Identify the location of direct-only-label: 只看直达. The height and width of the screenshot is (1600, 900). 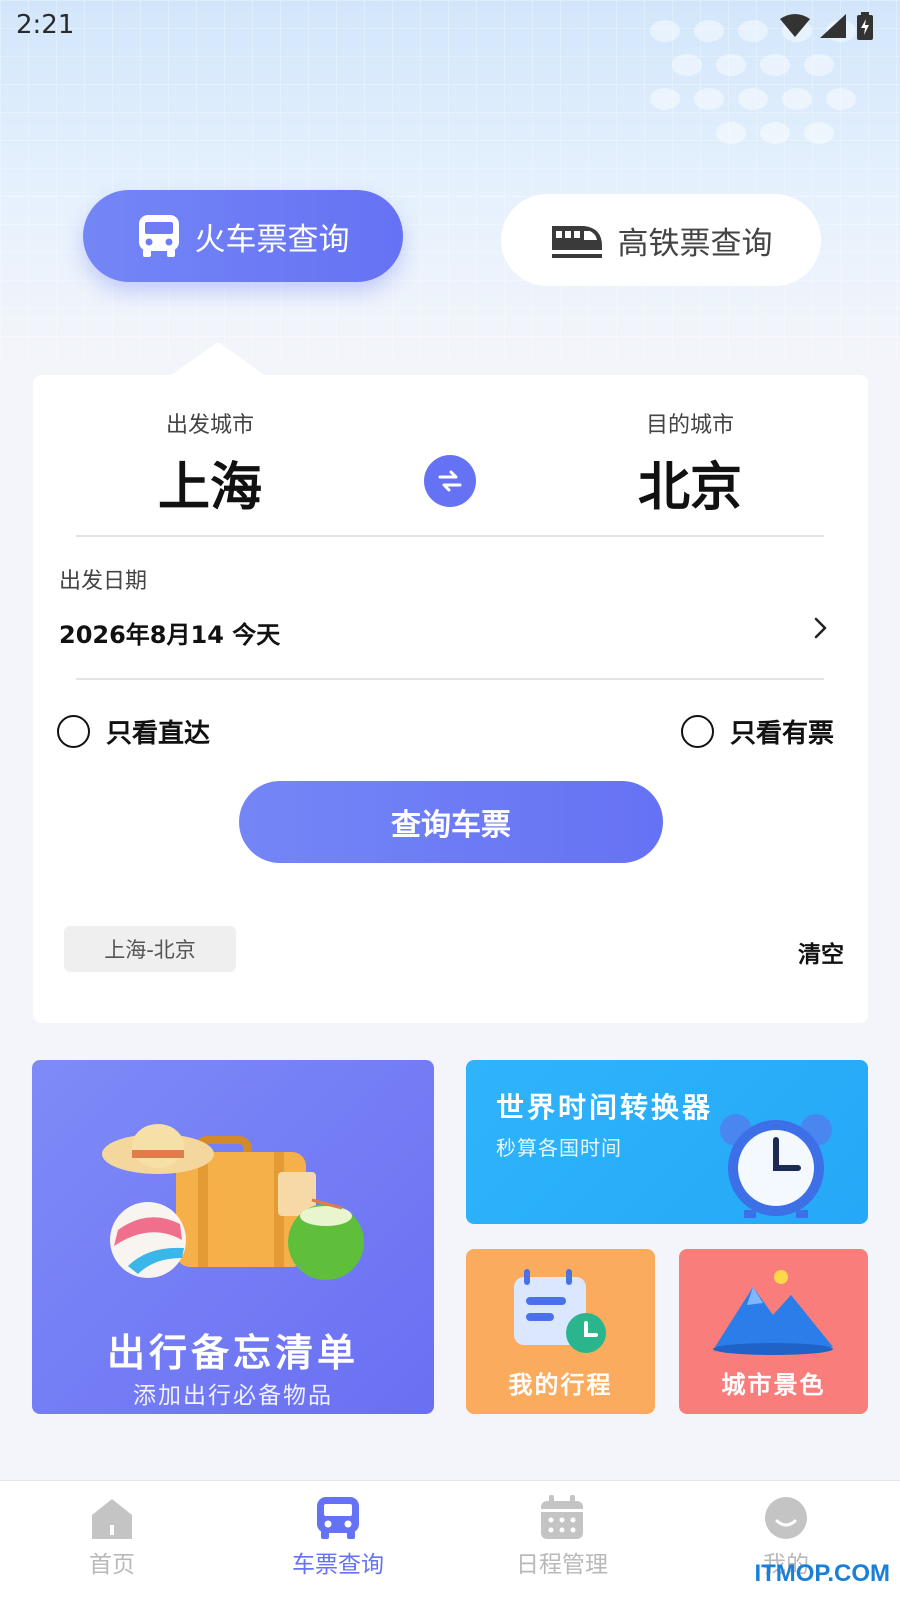
(158, 734).